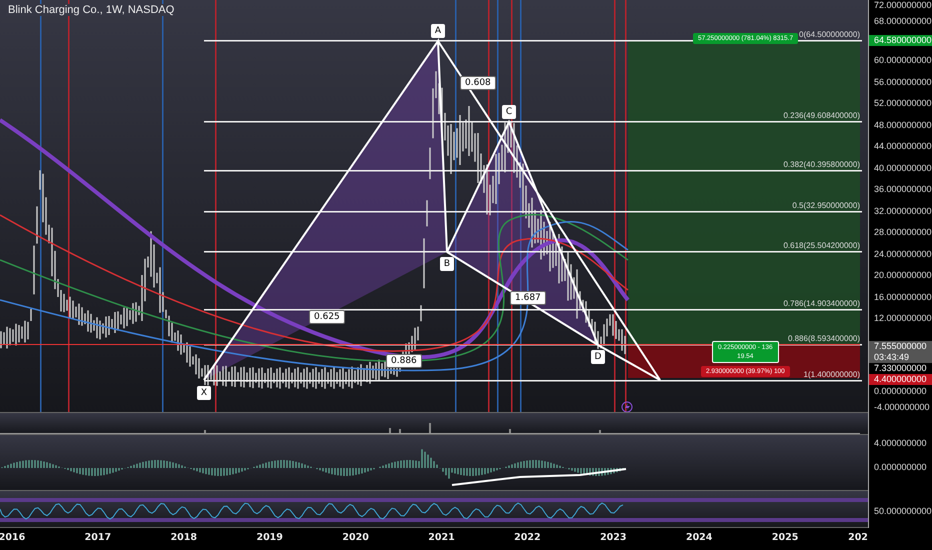  What do you see at coordinates (903, 211) in the screenshot?
I see `price-axis-label: 32.000000000` at bounding box center [903, 211].